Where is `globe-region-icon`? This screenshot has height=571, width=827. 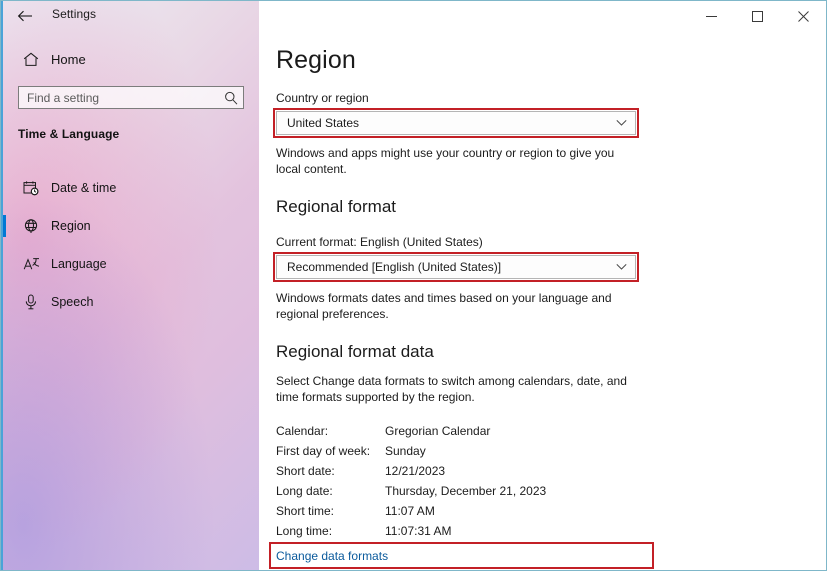 globe-region-icon is located at coordinates (31, 226).